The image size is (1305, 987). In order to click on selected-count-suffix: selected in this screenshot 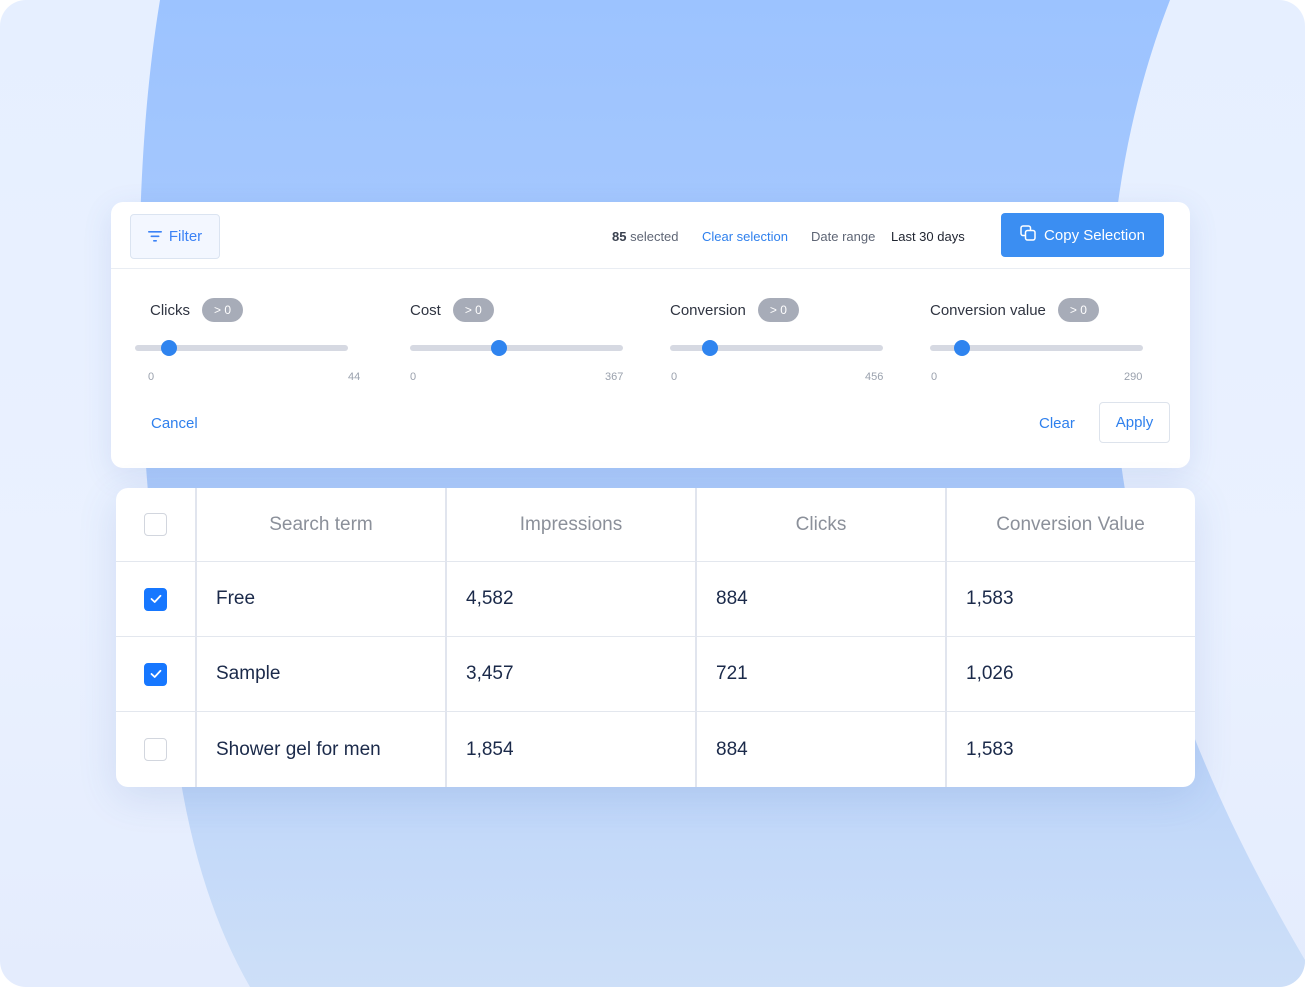, I will do `click(654, 236)`.